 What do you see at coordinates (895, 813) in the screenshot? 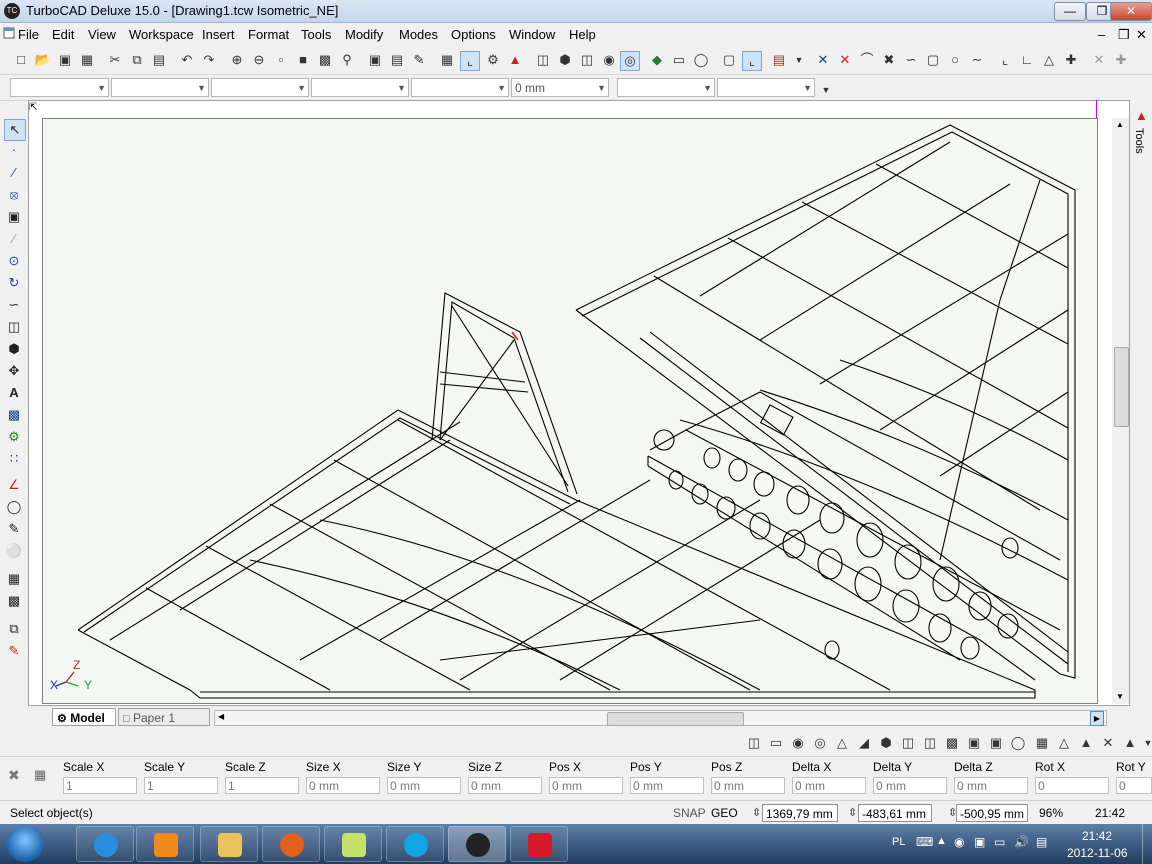
I see `coord-y-field: -483,61 mm` at bounding box center [895, 813].